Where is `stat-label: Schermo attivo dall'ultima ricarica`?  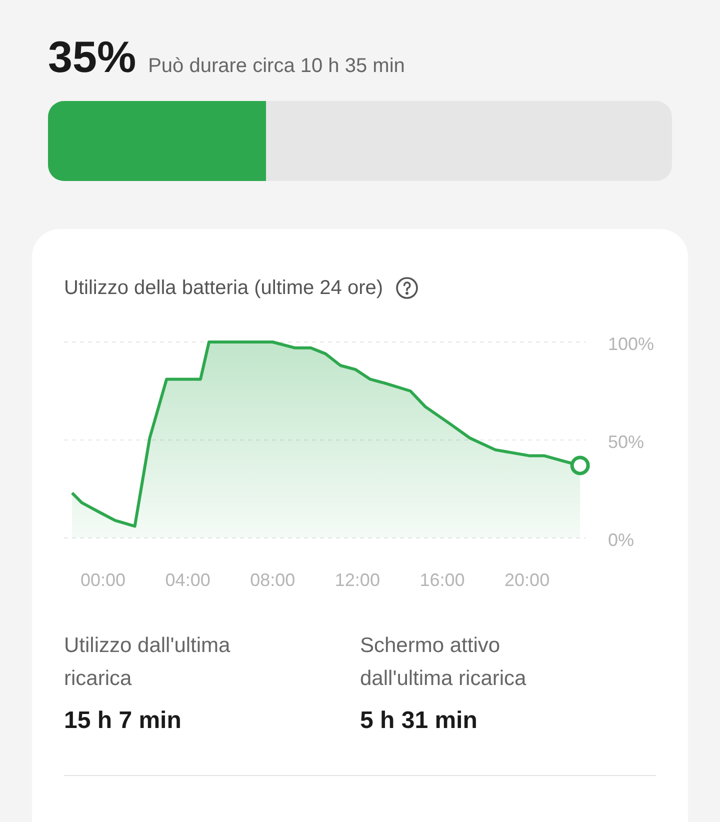 stat-label: Schermo attivo dall'ultima ricarica is located at coordinates (444, 662).